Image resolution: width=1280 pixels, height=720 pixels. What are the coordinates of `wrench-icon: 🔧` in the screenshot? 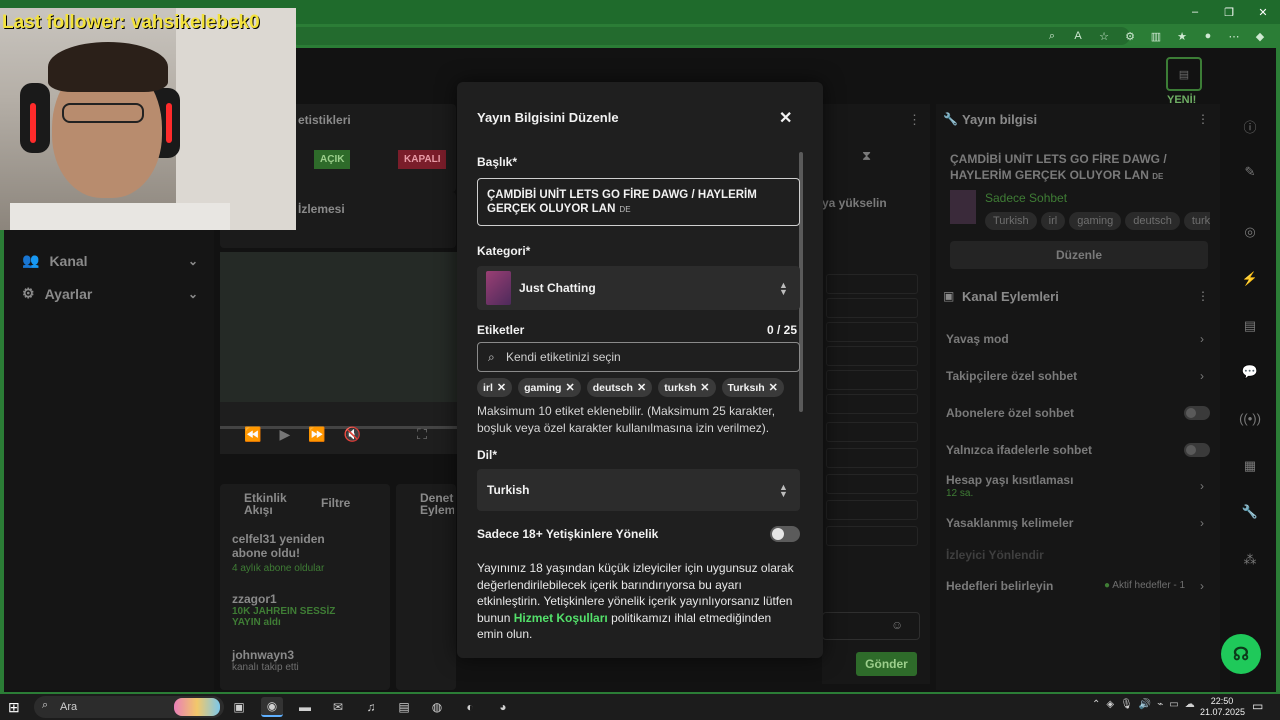 It's located at (1250, 512).